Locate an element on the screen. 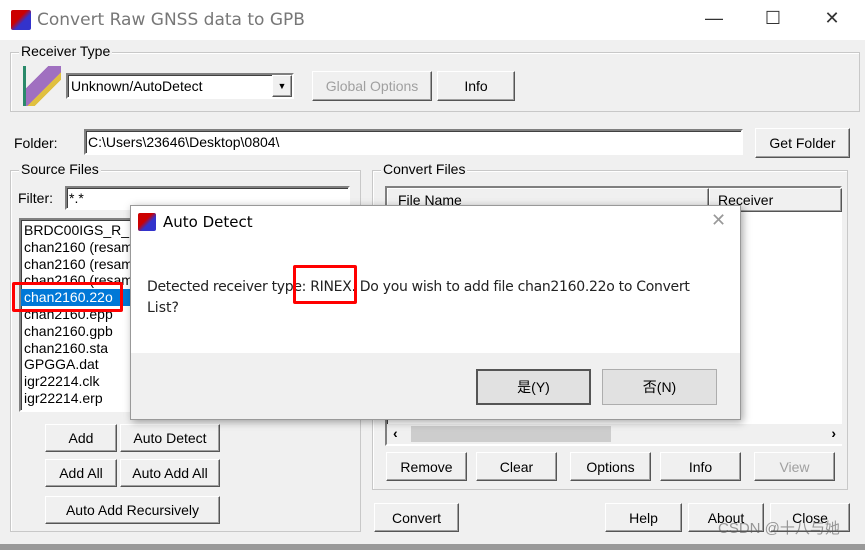 This screenshot has width=865, height=550. add-button: Add is located at coordinates (81, 438).